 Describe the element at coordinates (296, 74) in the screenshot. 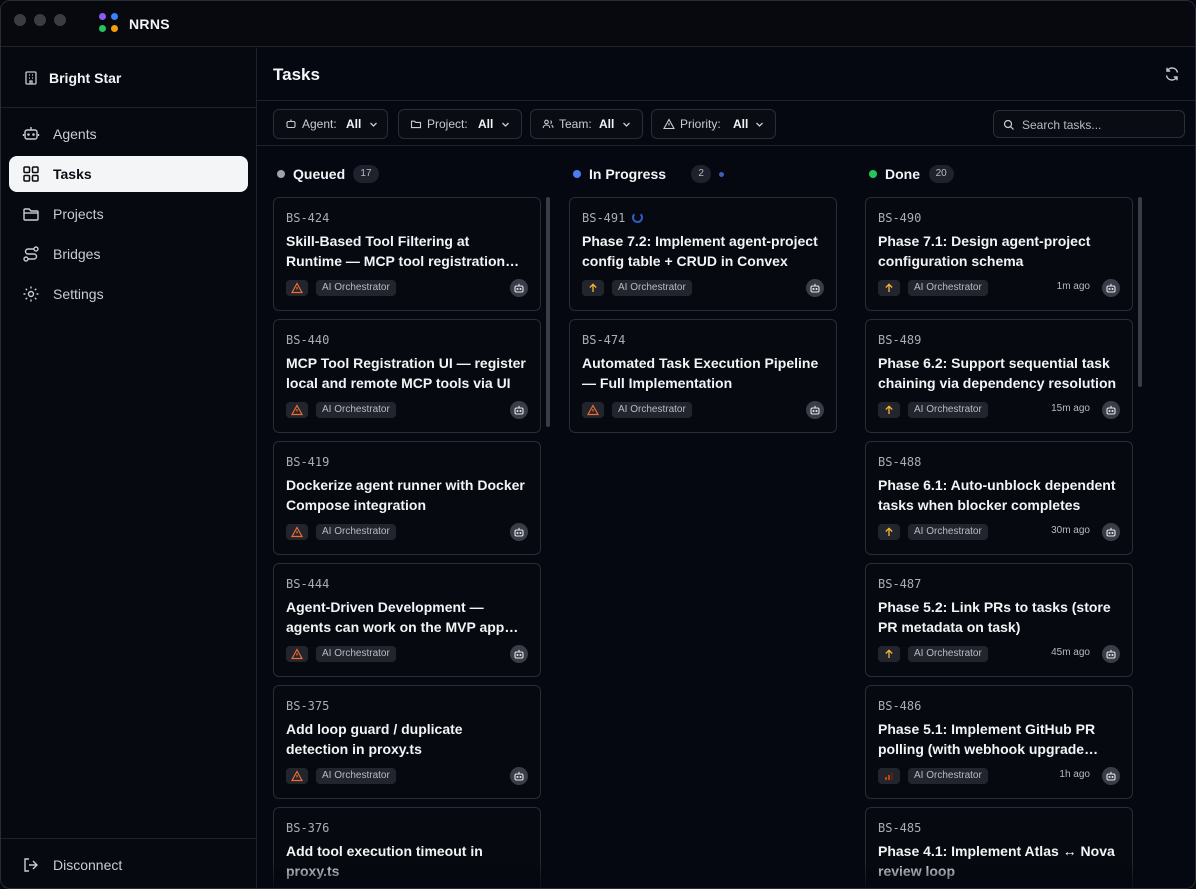

I see `page-title: Tasks` at that location.